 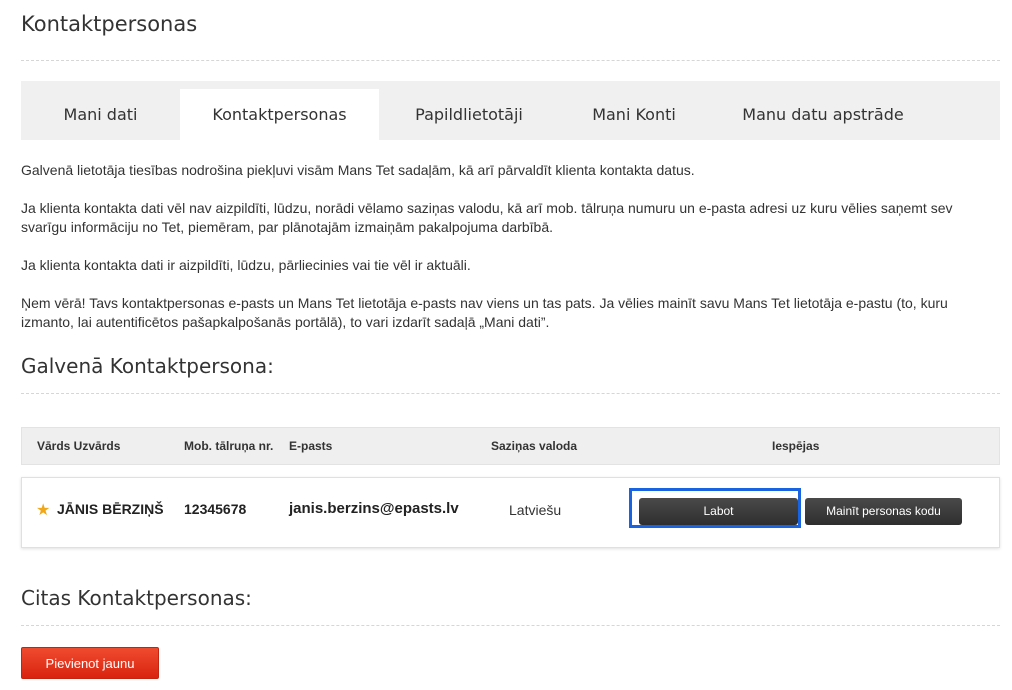 I want to click on contact-phone: 12345678, so click(x=215, y=509).